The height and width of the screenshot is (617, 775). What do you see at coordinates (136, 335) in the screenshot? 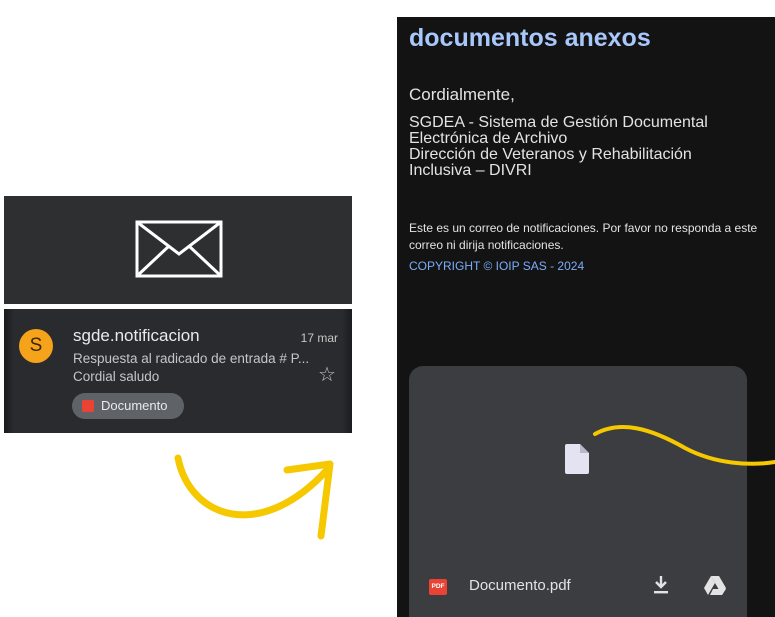
I see `sender-name: sgde.notificacion` at bounding box center [136, 335].